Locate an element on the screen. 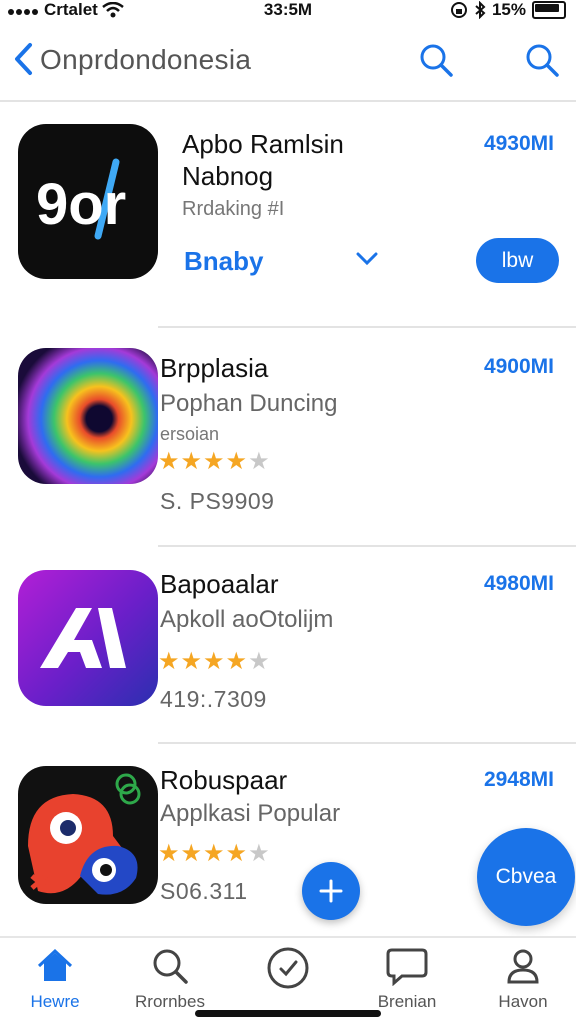 This screenshot has height=1026, width=576. tab-check is located at coordinates (288, 971).